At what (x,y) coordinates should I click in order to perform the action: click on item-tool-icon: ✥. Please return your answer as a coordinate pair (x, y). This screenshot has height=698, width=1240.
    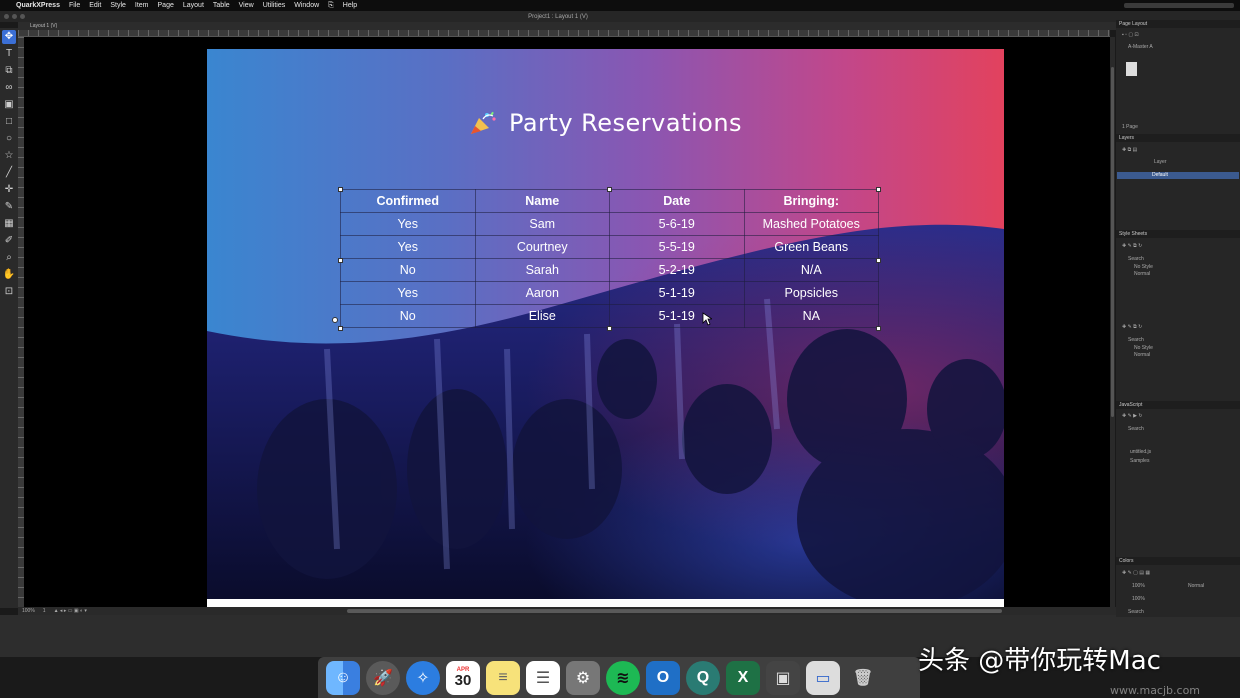
    Looking at the image, I should click on (9, 37).